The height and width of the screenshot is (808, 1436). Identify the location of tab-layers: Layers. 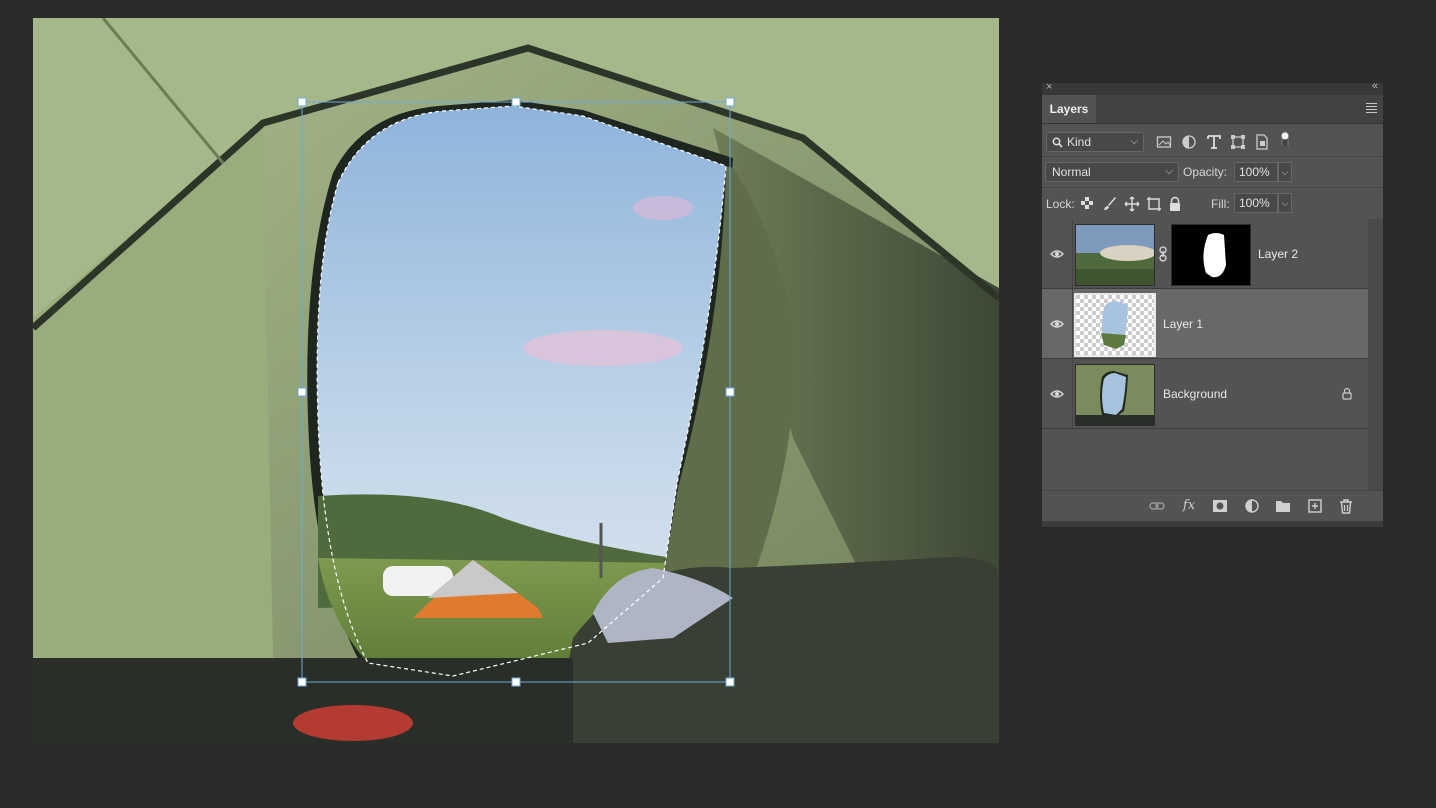
(1069, 109).